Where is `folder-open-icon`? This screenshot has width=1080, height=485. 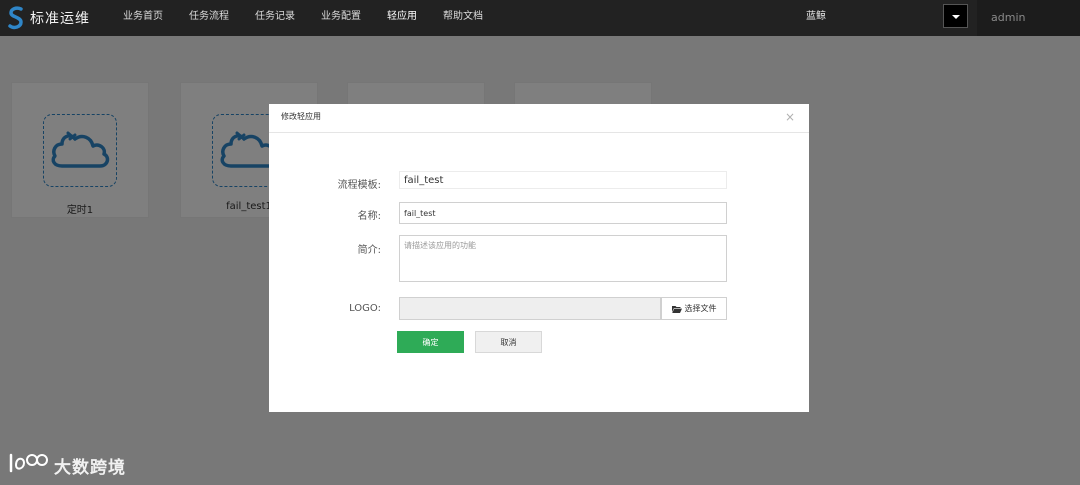
folder-open-icon is located at coordinates (676, 309).